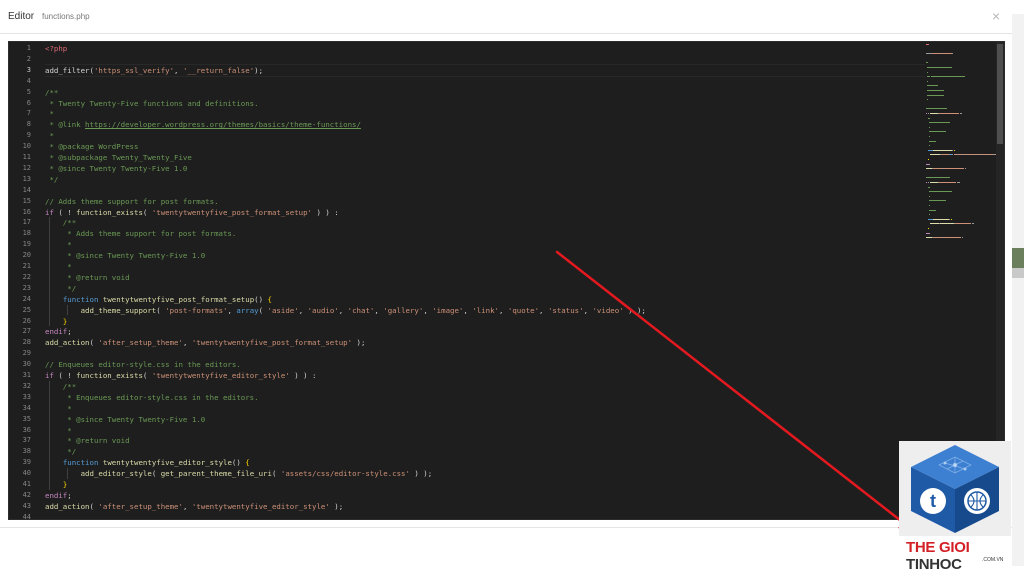  Describe the element at coordinates (118, 157) in the screenshot. I see `code-line: * @subpackage Twenty_Twenty_Five` at that location.